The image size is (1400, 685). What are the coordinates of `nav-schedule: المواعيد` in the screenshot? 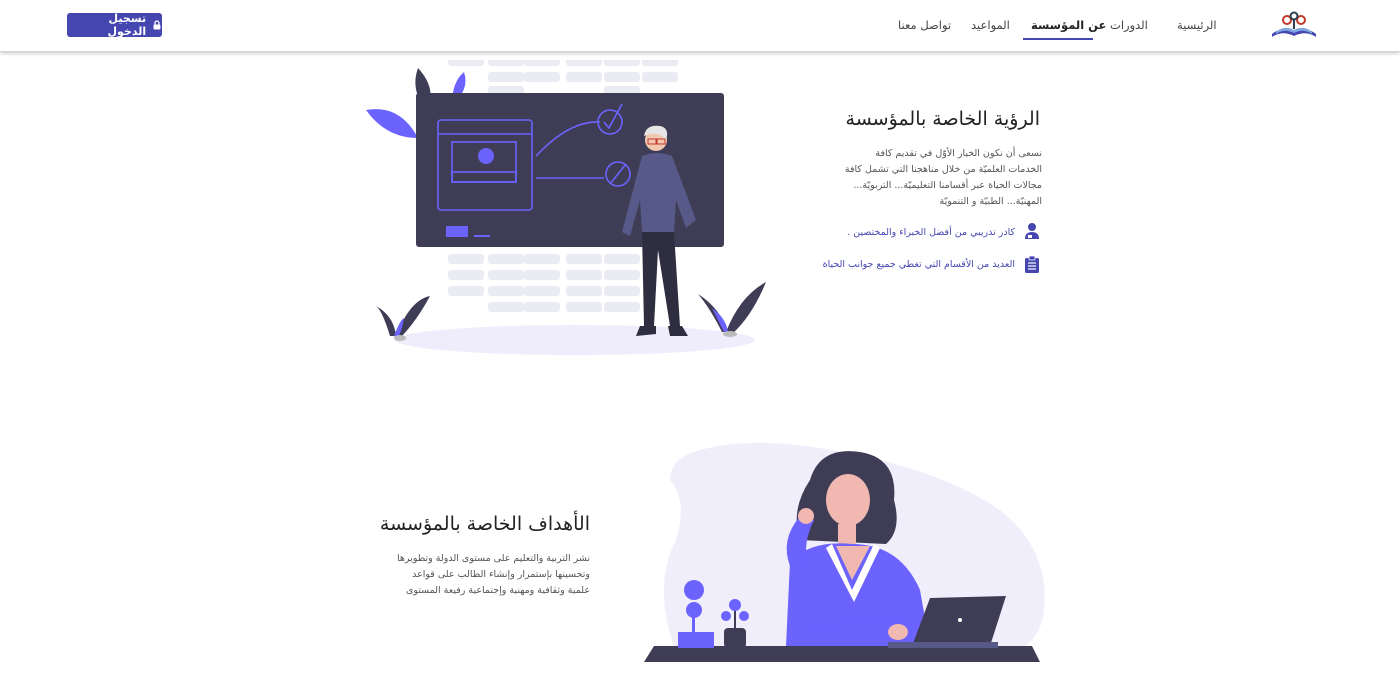 It's located at (990, 25).